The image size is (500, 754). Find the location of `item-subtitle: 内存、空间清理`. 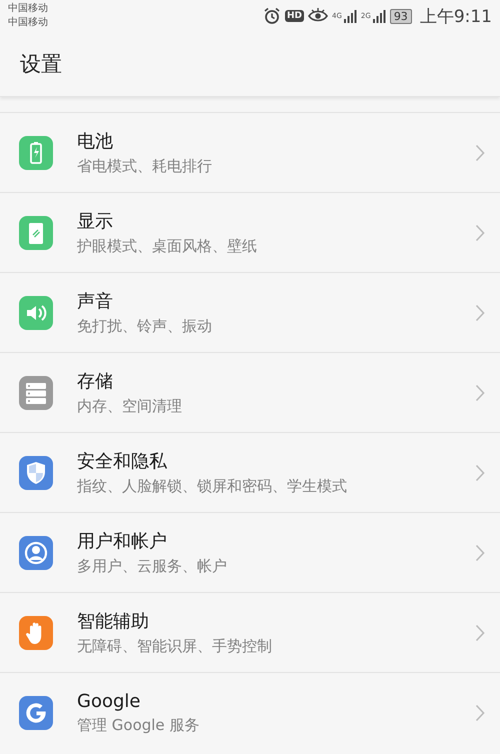

item-subtitle: 内存、空间清理 is located at coordinates (130, 406).